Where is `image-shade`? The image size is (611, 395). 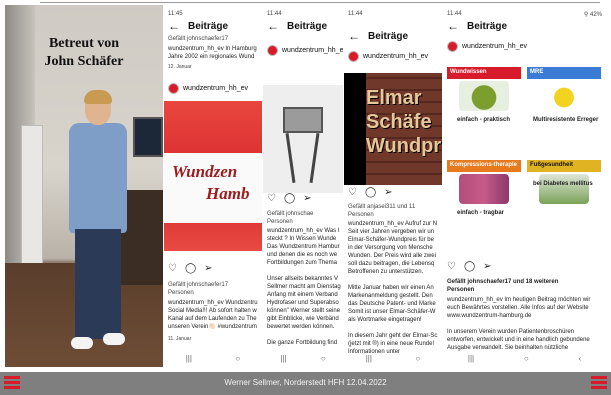
image-shade is located at coordinates (355, 129).